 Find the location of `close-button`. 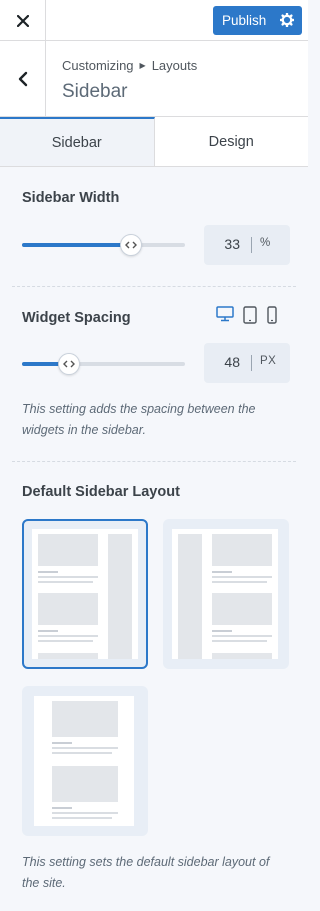

close-button is located at coordinates (23, 20).